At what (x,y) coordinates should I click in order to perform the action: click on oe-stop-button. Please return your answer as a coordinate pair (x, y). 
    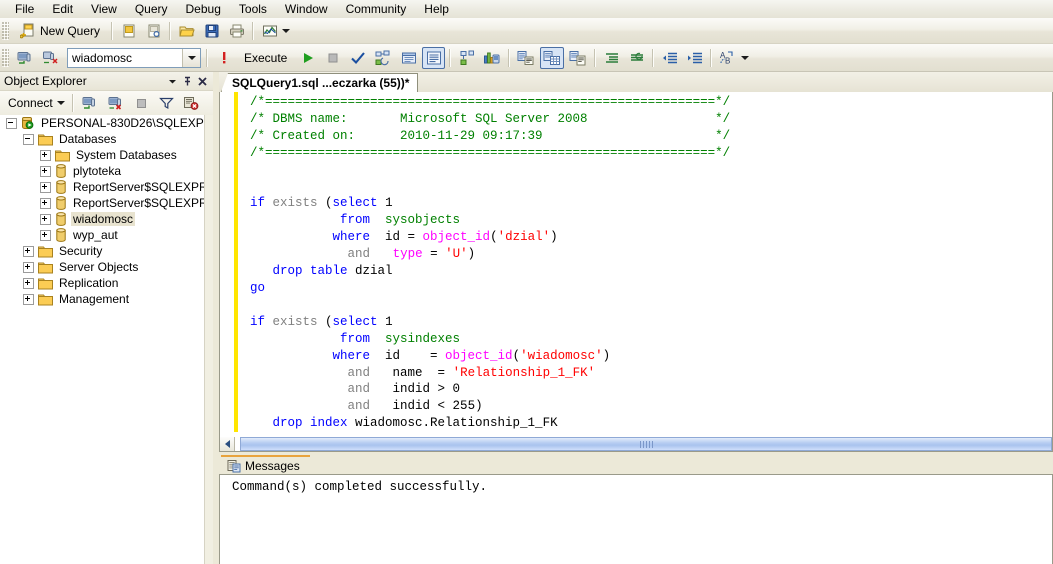
    Looking at the image, I should click on (141, 103).